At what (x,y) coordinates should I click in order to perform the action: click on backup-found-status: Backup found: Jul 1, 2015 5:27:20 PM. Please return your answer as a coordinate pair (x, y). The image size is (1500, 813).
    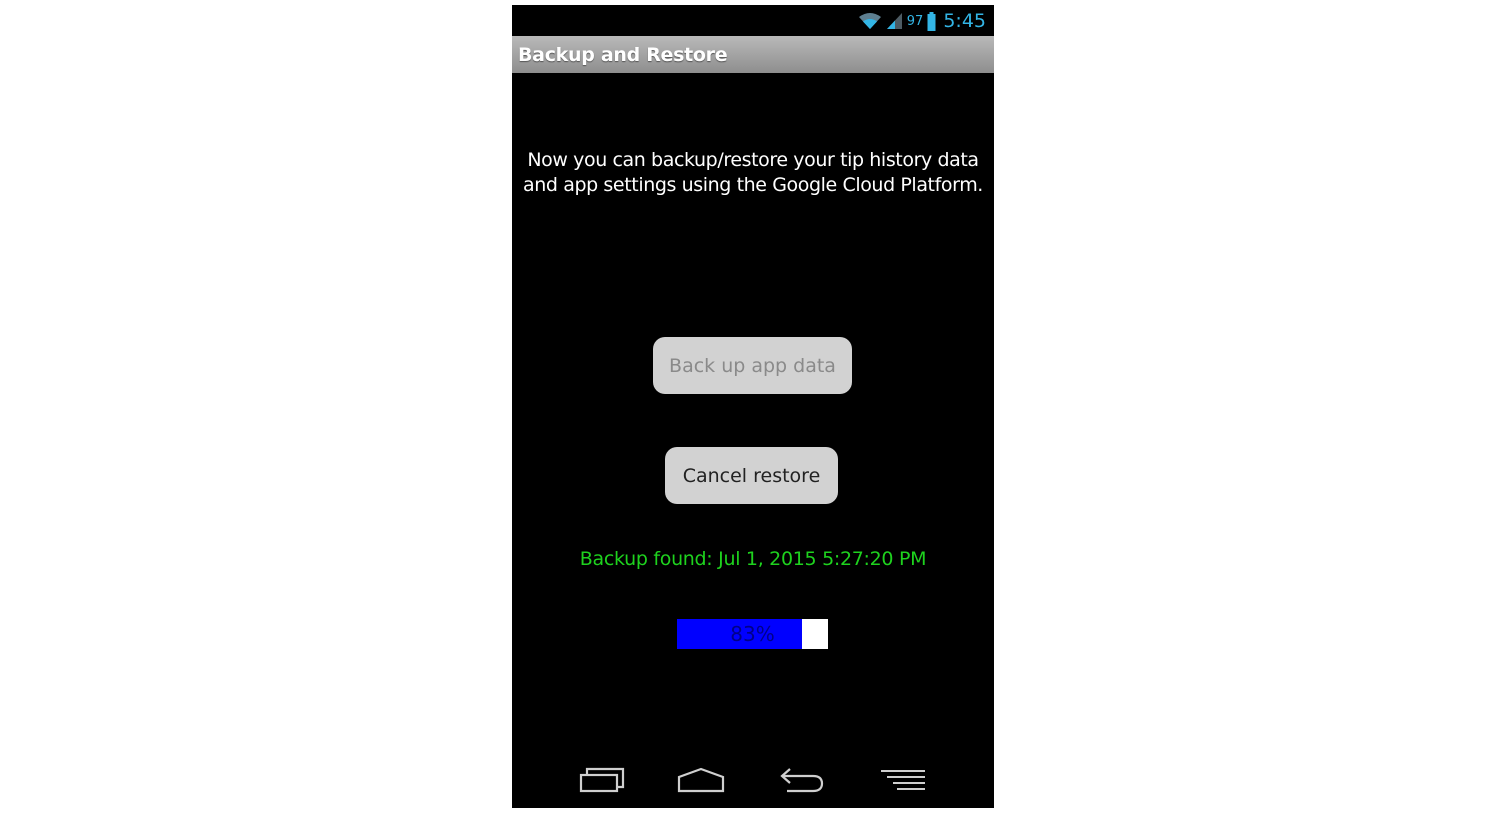
    Looking at the image, I should click on (753, 559).